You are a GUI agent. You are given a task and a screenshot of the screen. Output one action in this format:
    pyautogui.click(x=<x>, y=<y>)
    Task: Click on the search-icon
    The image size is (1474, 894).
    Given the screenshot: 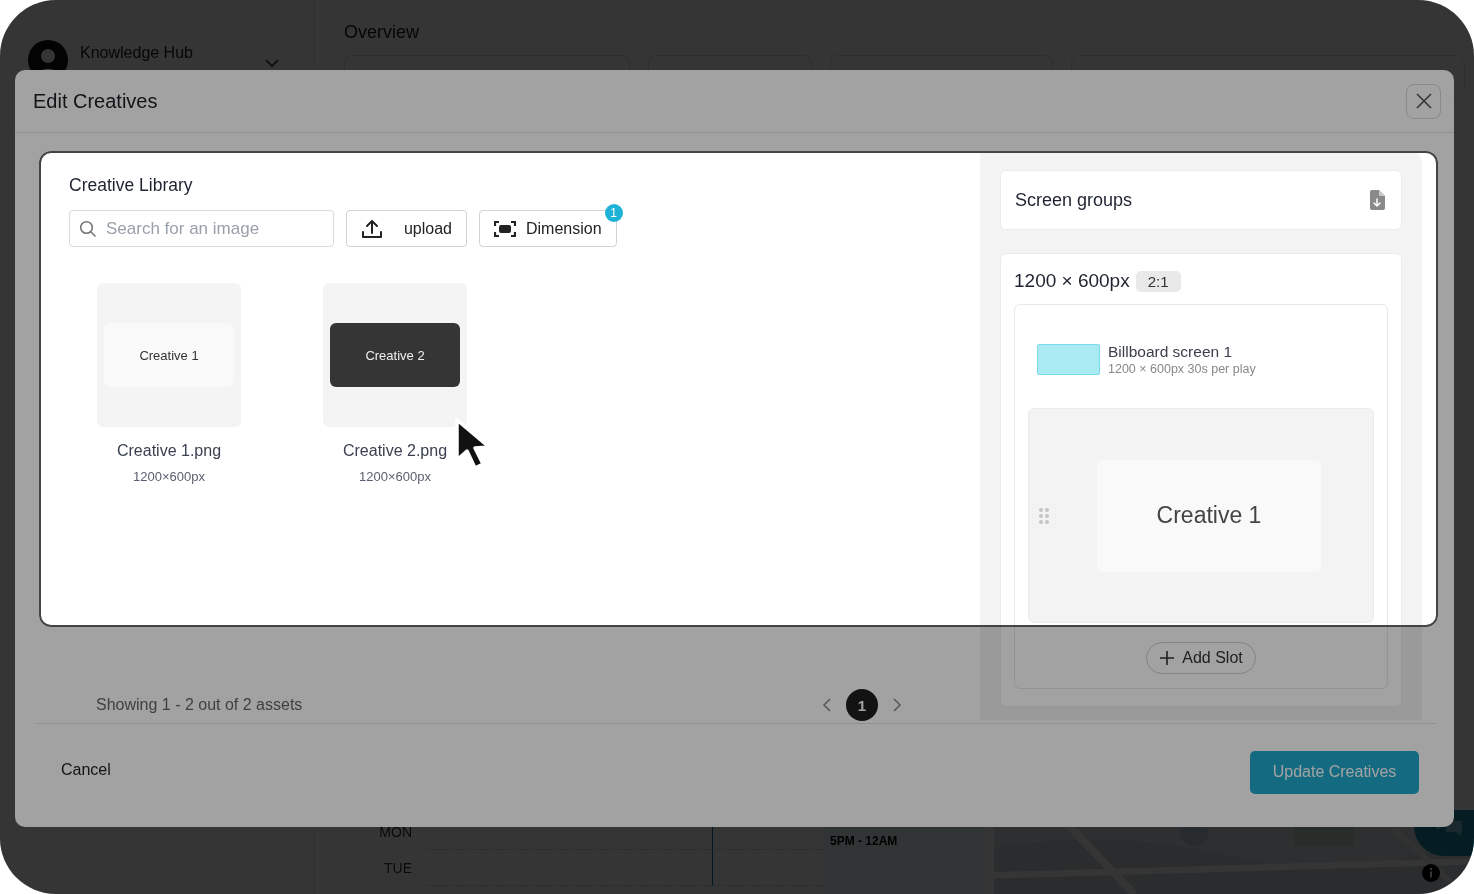 What is the action you would take?
    pyautogui.click(x=88, y=229)
    